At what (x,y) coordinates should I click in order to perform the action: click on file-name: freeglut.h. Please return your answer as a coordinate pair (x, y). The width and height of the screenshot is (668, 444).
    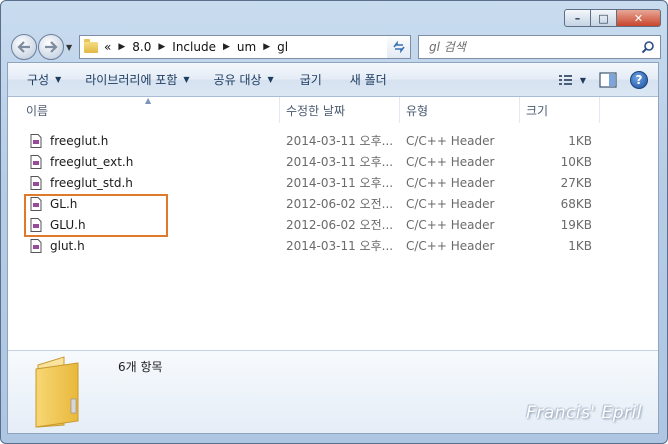
    Looking at the image, I should click on (79, 140).